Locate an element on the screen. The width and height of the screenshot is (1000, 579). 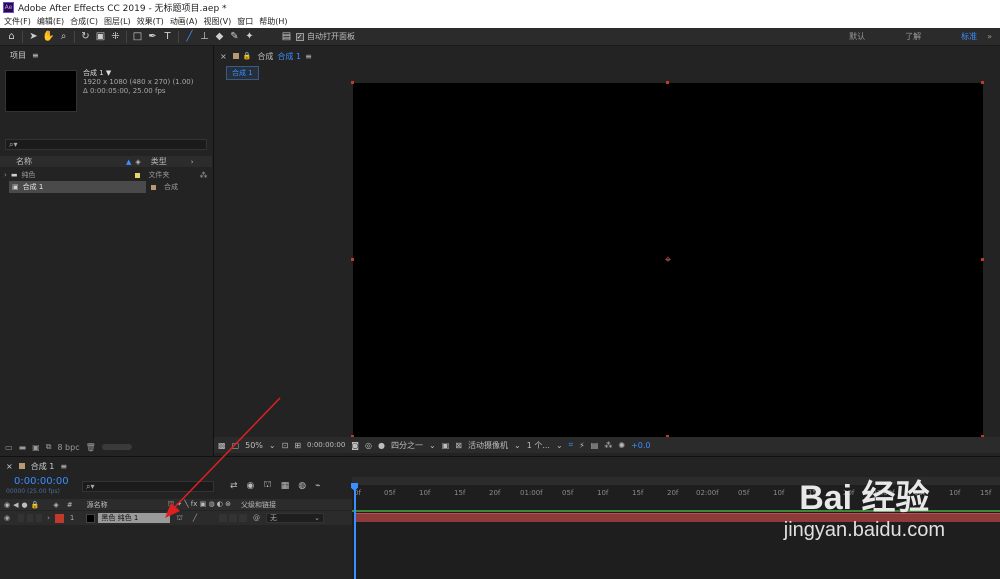
close-icon: × is located at coordinates (9, 466).